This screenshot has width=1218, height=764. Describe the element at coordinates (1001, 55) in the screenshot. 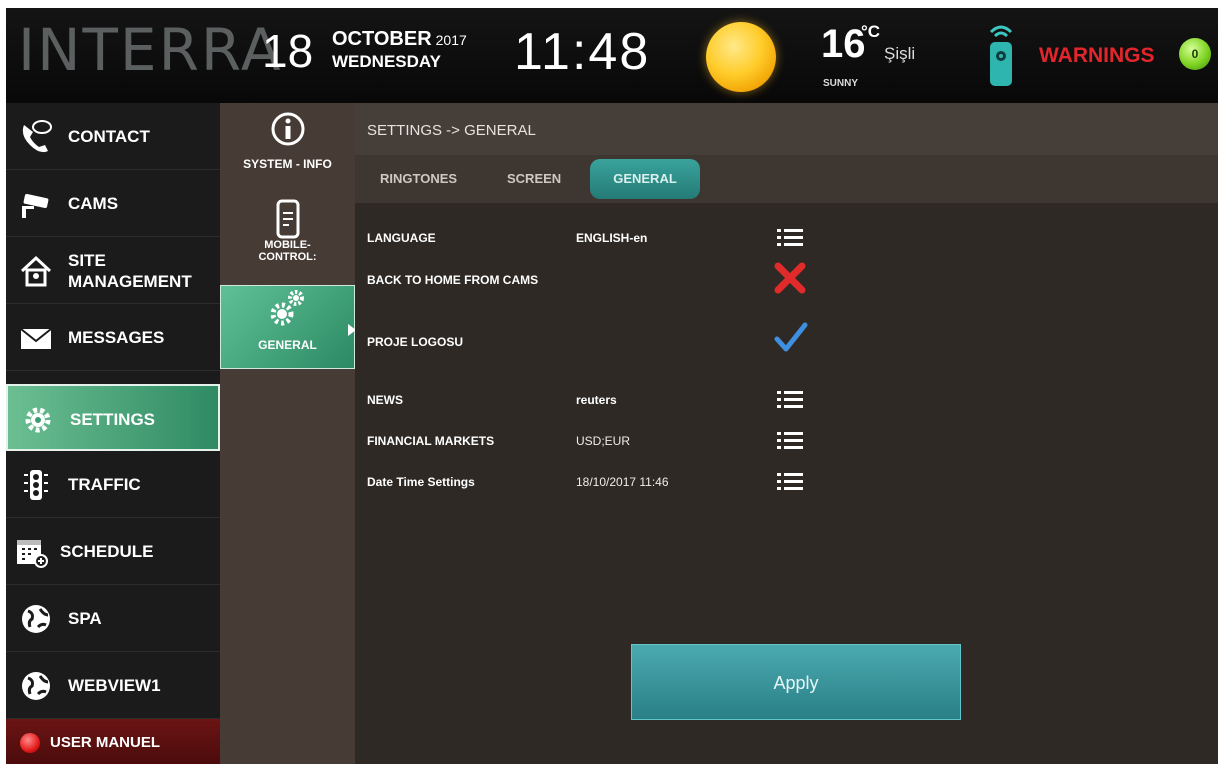

I see `remote-icon` at that location.